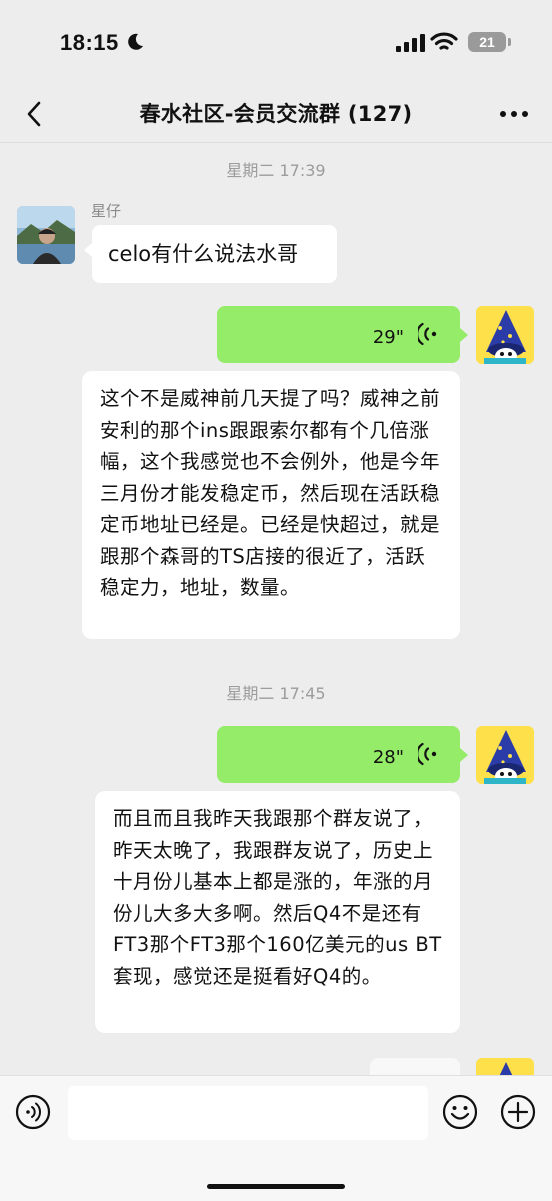 The image size is (552, 1201). Describe the element at coordinates (106, 211) in the screenshot. I see `sender-name: 星仔` at that location.